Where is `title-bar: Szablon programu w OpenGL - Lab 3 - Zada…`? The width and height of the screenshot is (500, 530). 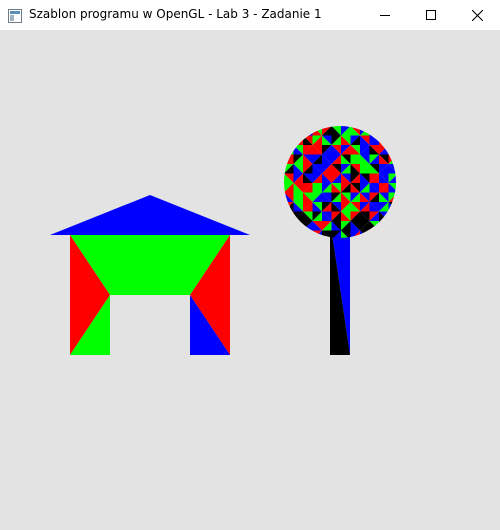
title-bar: Szablon programu w OpenGL - Lab 3 - Zada… is located at coordinates (250, 15).